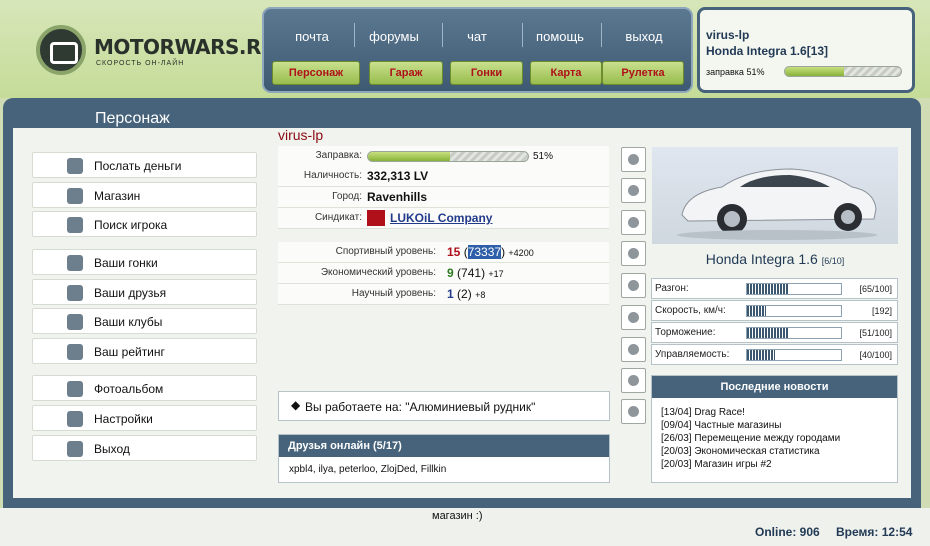 Image resolution: width=930 pixels, height=546 pixels. What do you see at coordinates (633, 190) in the screenshot?
I see `tire-part-icon` at bounding box center [633, 190].